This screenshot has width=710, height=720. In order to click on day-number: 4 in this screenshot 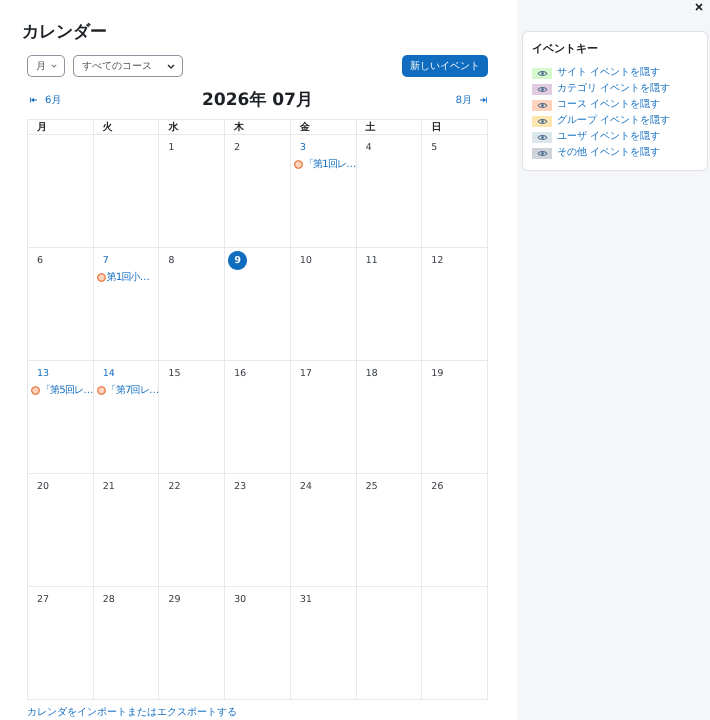, I will do `click(369, 148)`.